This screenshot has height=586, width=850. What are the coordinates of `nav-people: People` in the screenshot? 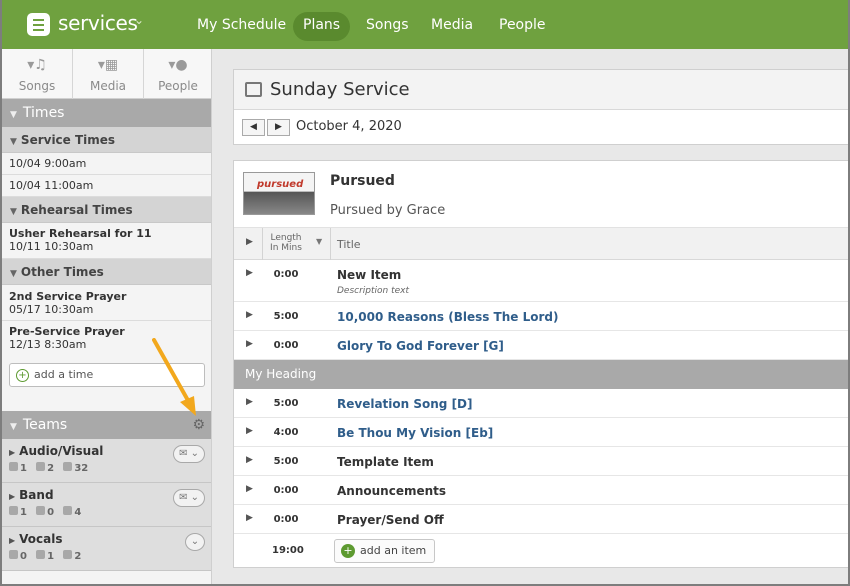 It's located at (522, 26).